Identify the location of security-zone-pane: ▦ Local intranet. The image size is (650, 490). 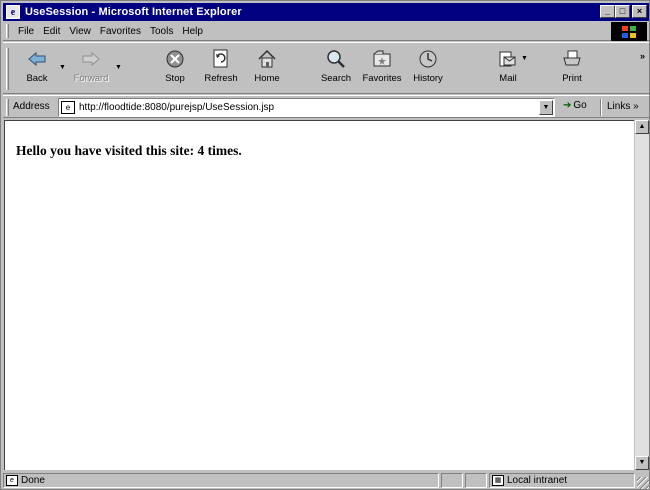
(562, 480).